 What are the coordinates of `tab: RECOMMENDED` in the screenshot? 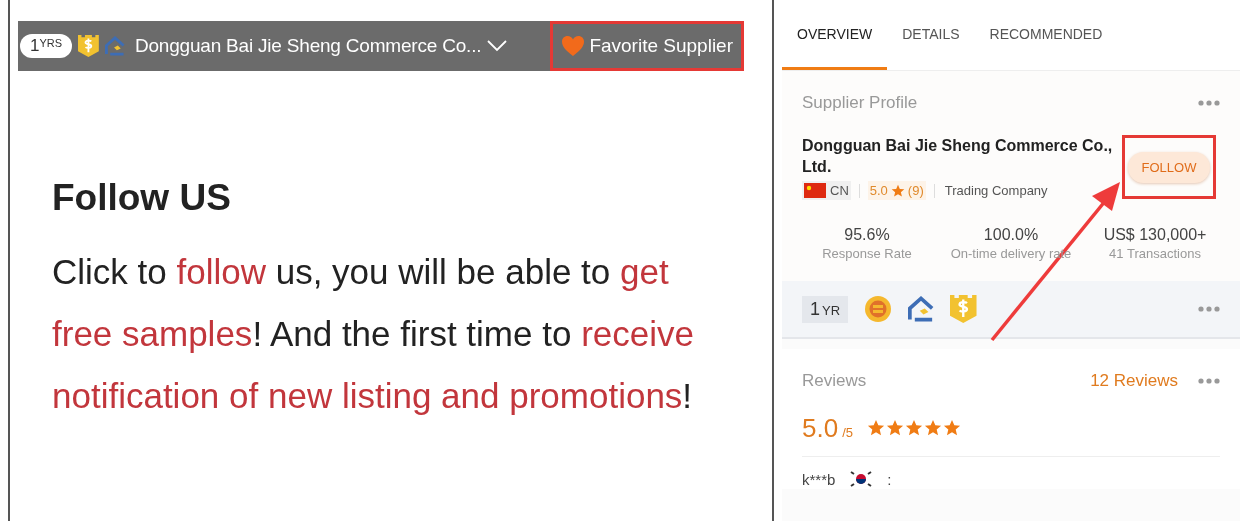 It's located at (1046, 35).